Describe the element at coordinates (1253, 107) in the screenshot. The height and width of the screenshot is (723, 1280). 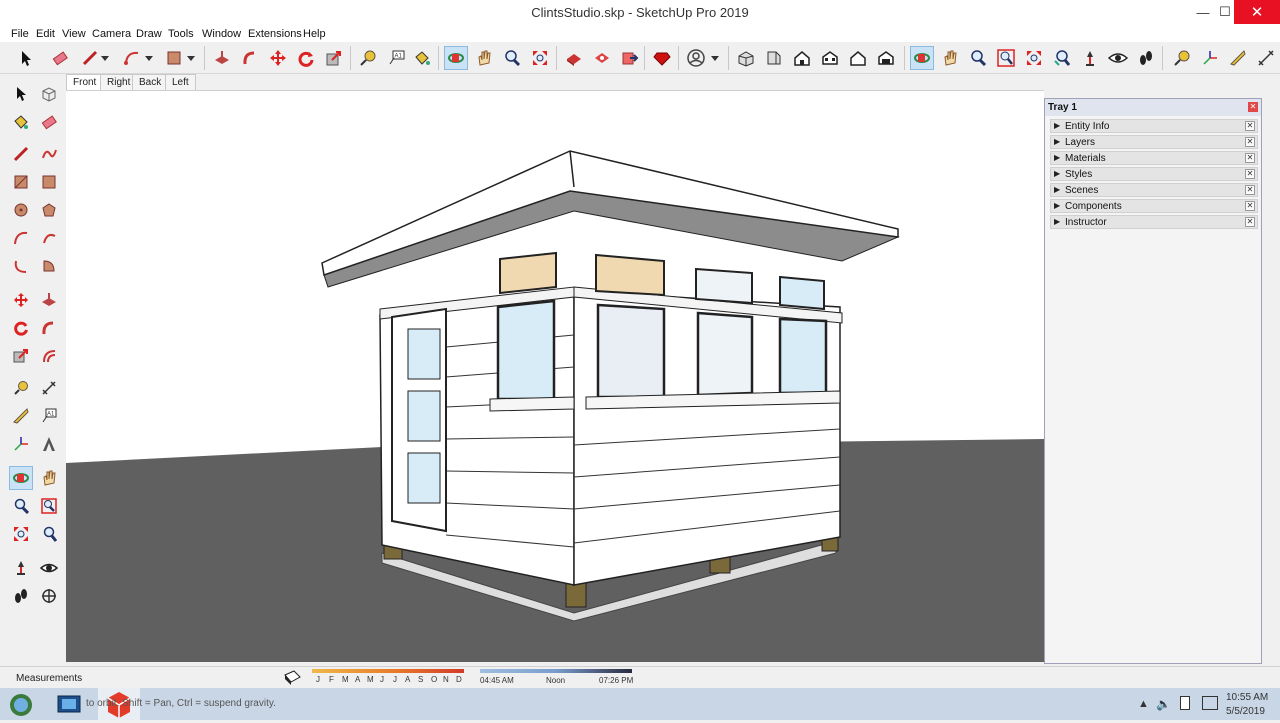
I see `tray-close-icon: ✕` at that location.